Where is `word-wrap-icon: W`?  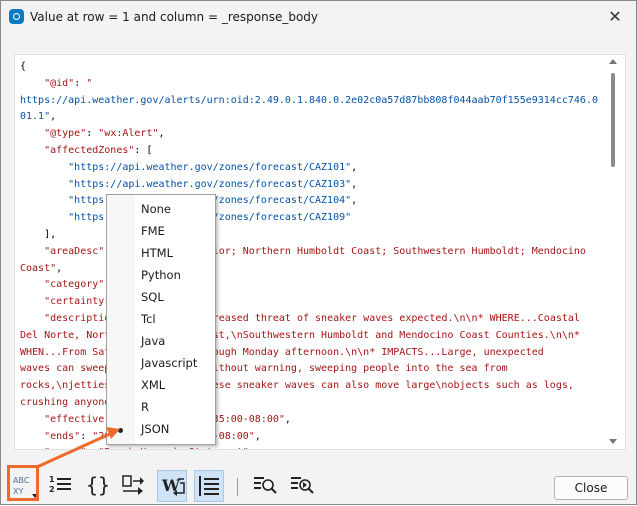 word-wrap-icon: W is located at coordinates (173, 486).